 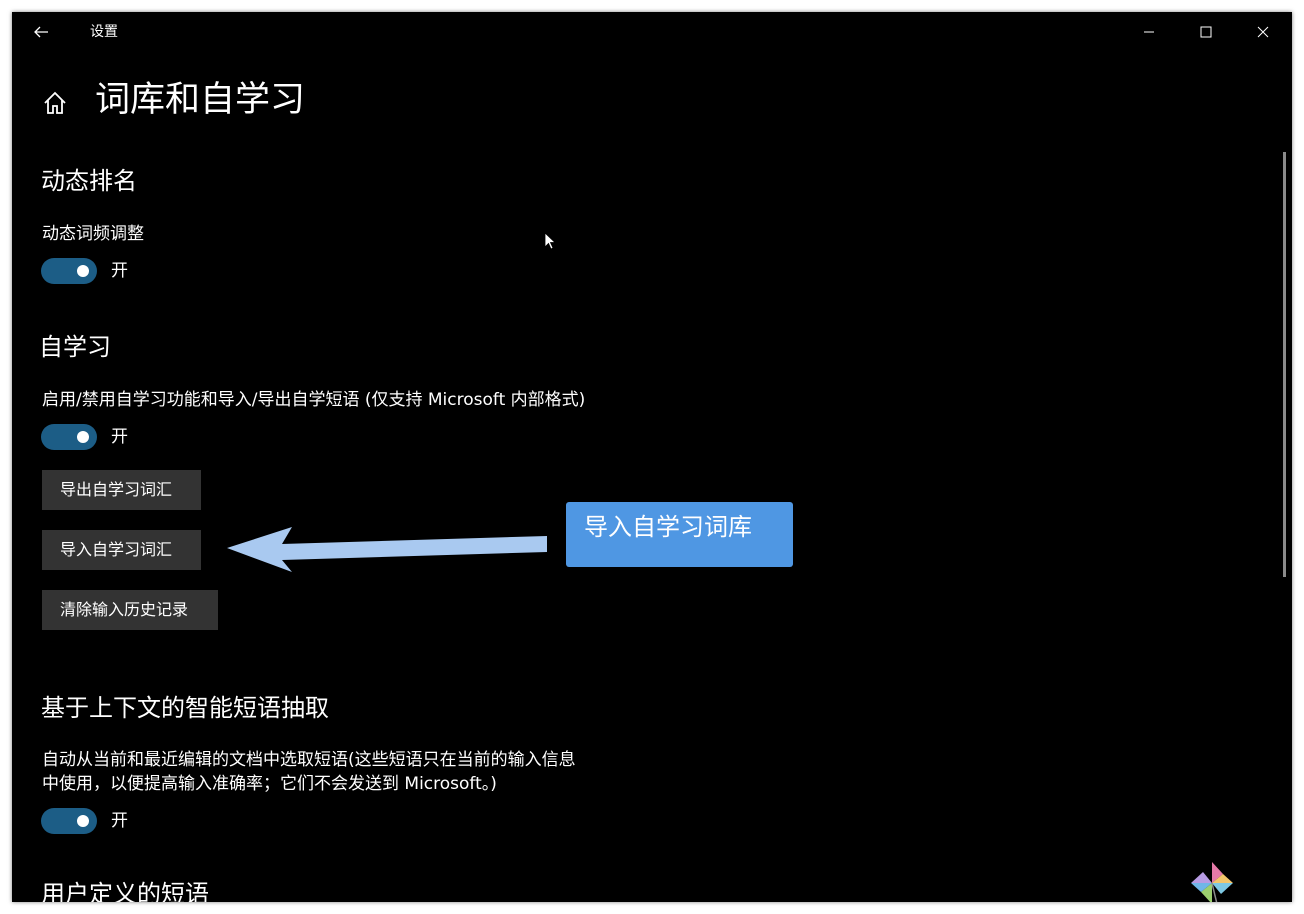 What do you see at coordinates (69, 821) in the screenshot?
I see `context-phrases-toggle` at bounding box center [69, 821].